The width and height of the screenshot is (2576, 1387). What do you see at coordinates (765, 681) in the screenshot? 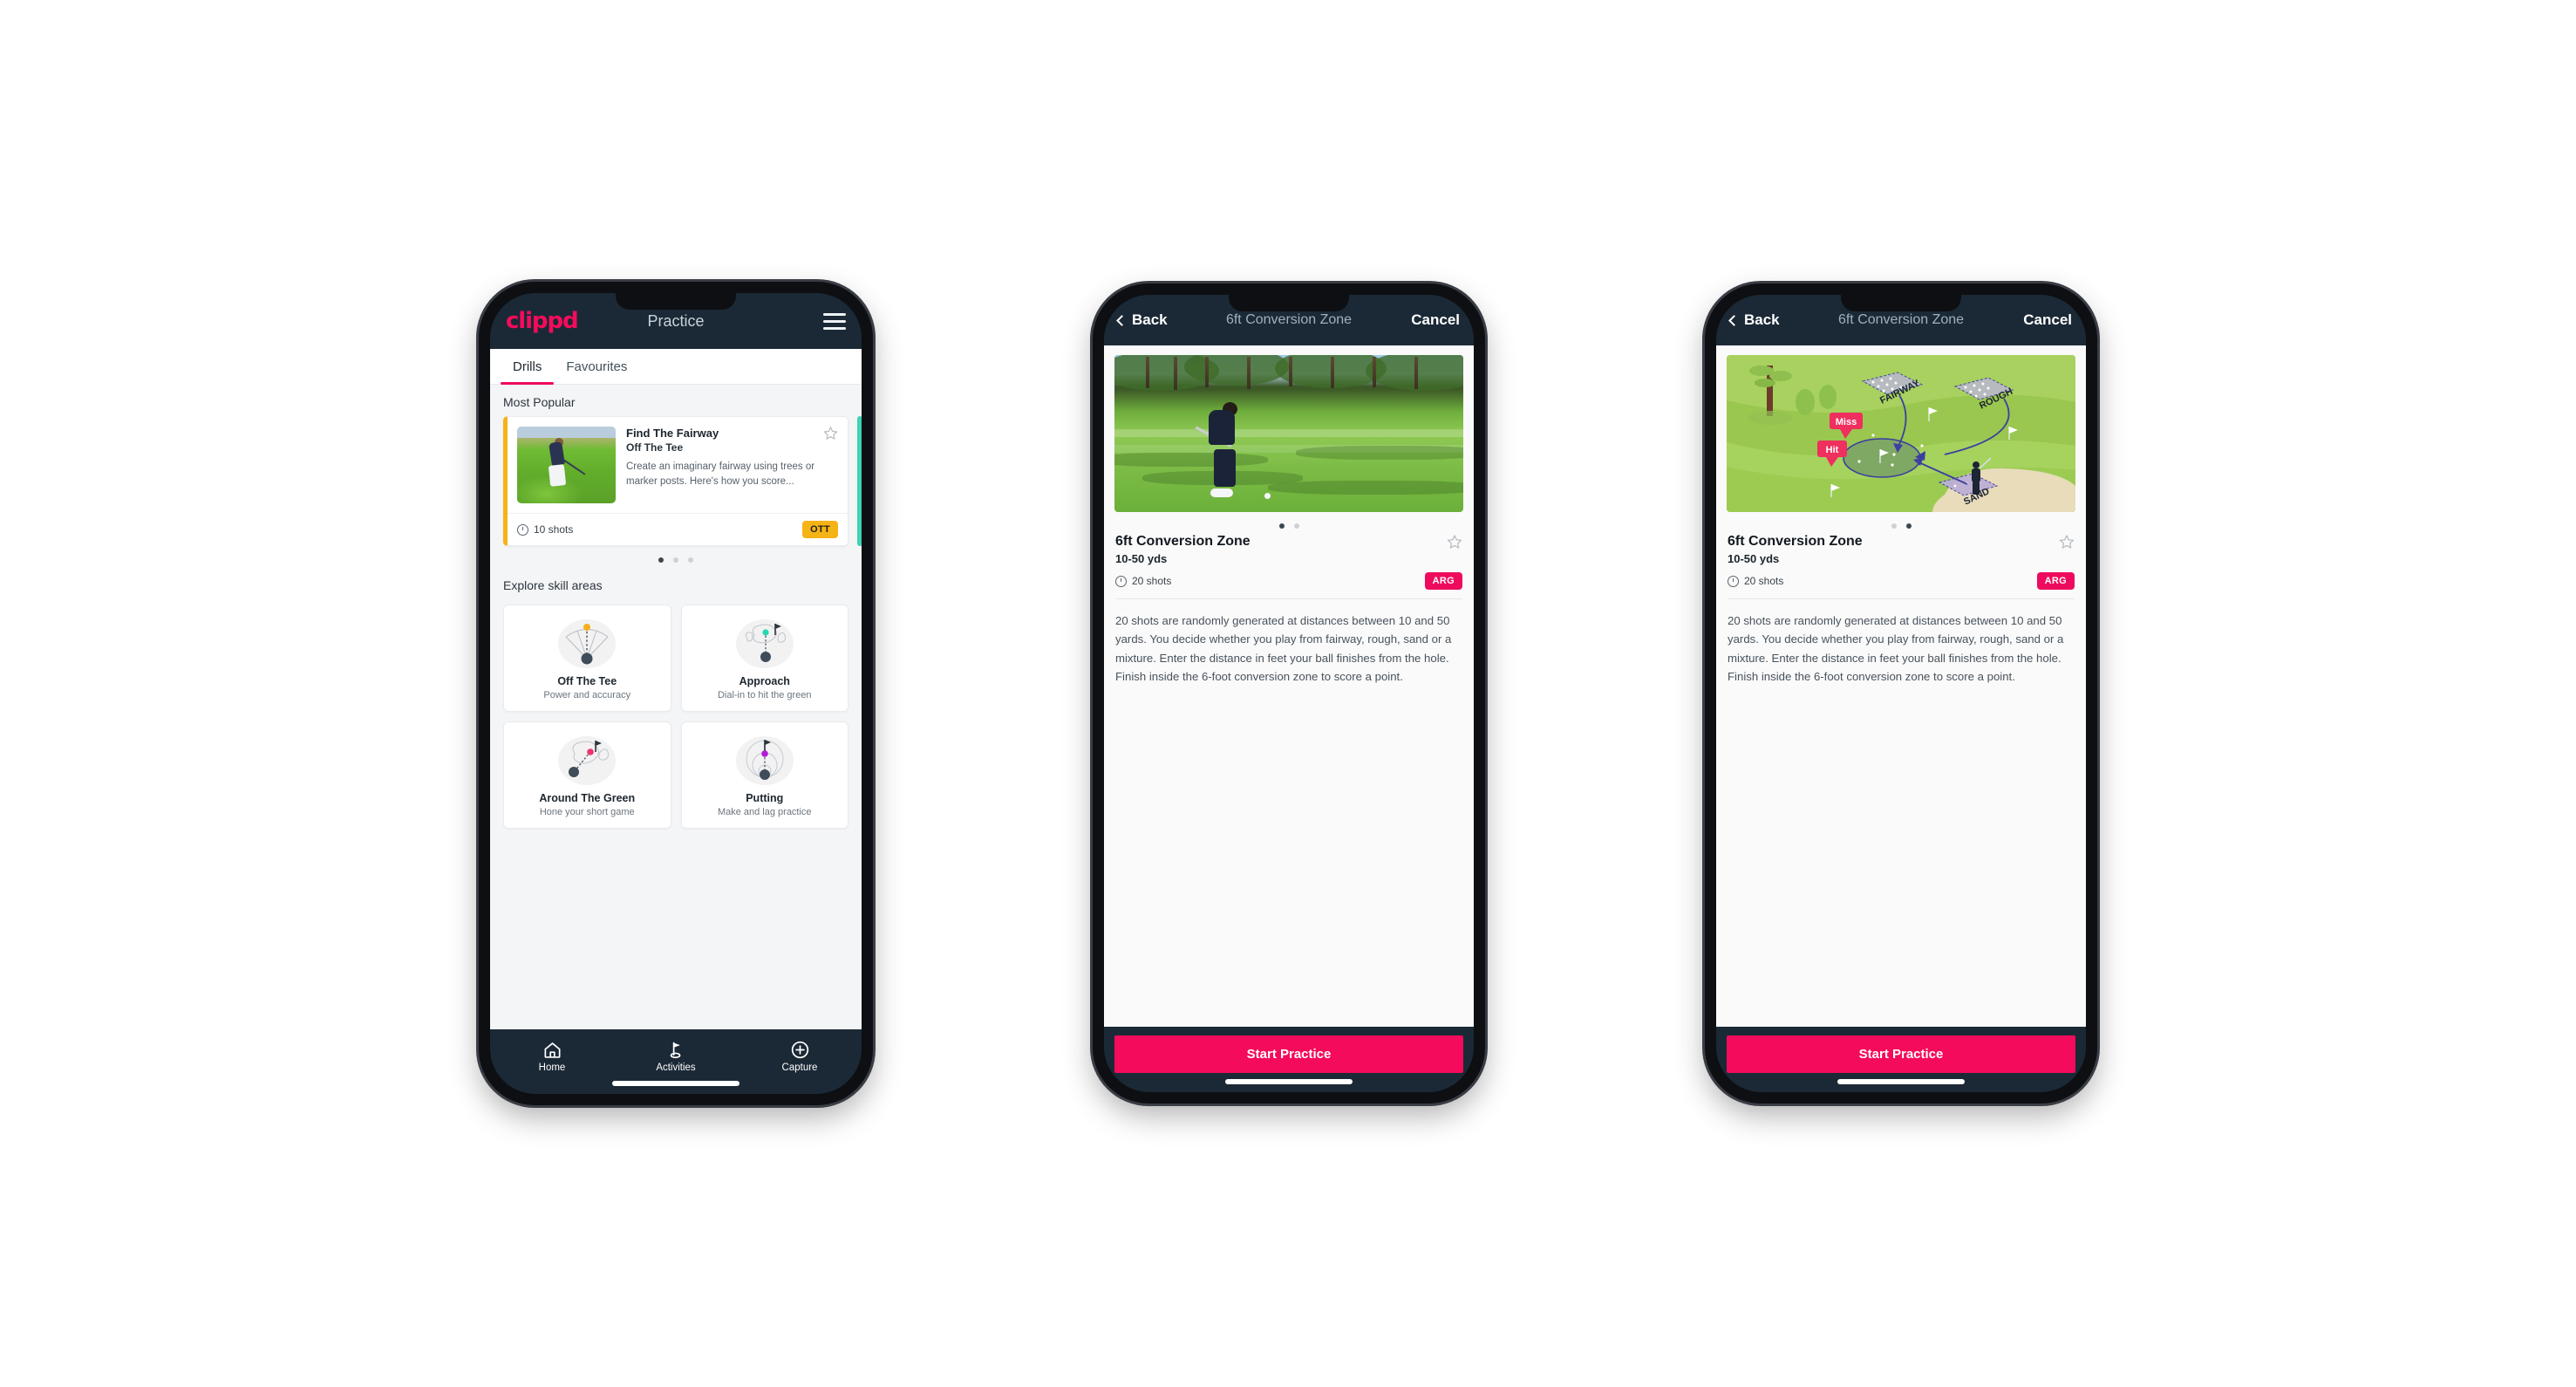
I see `skill-name: Approach` at bounding box center [765, 681].